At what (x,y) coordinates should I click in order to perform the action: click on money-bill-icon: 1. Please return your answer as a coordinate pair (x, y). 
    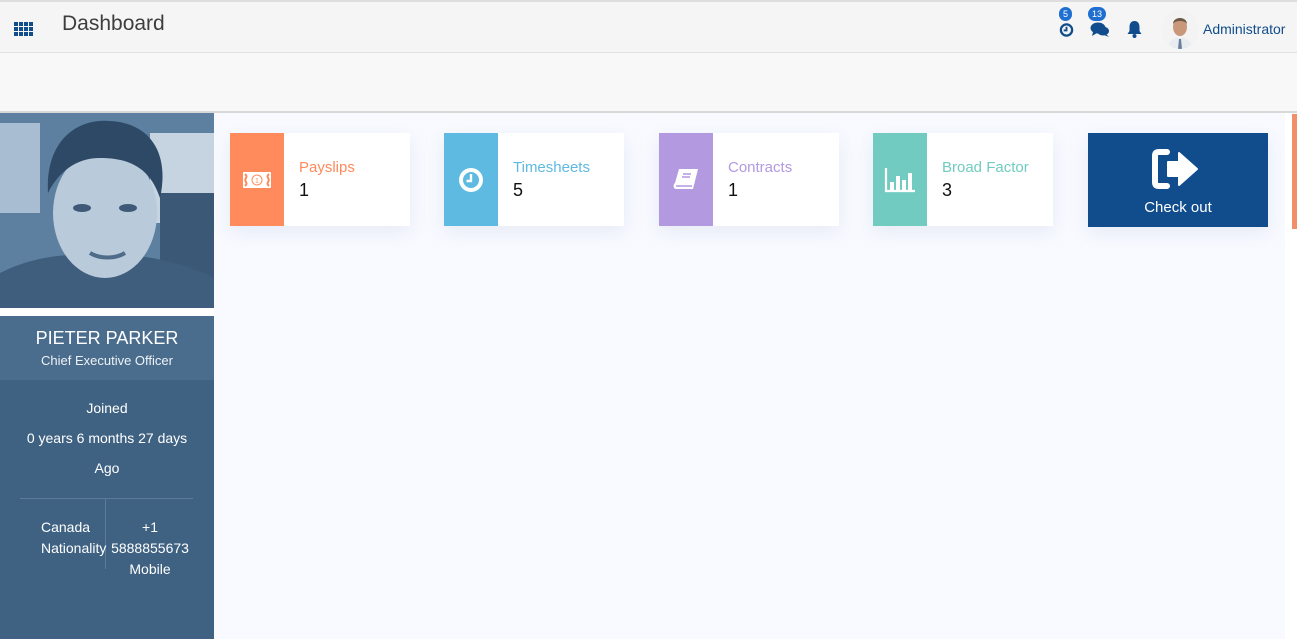
    Looking at the image, I should click on (257, 179).